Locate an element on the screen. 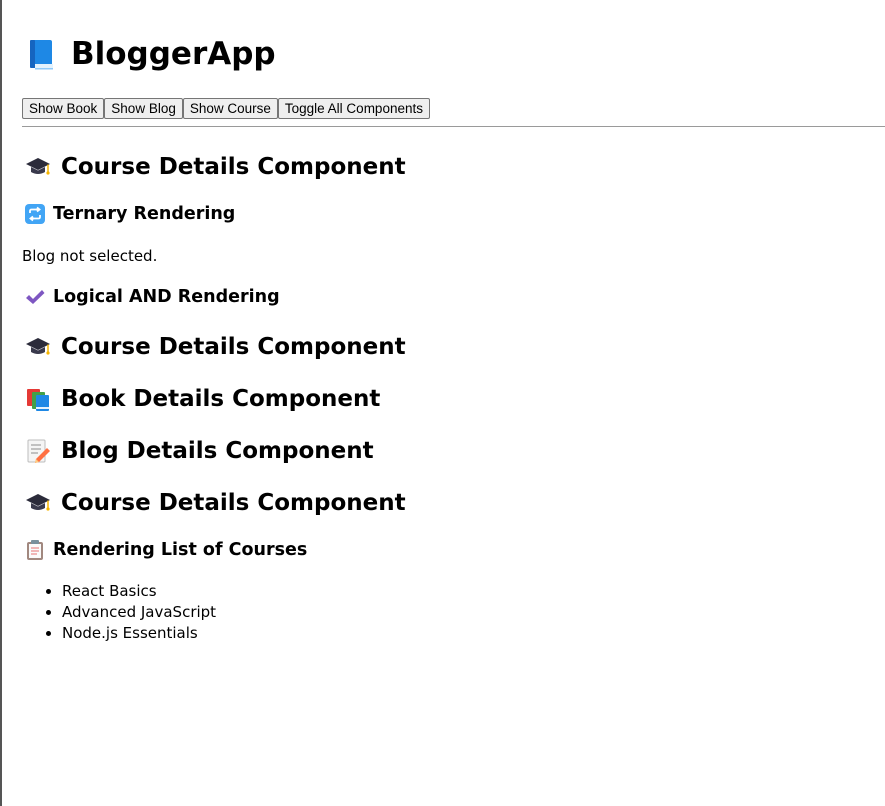  check-mark-icon is located at coordinates (35, 297).